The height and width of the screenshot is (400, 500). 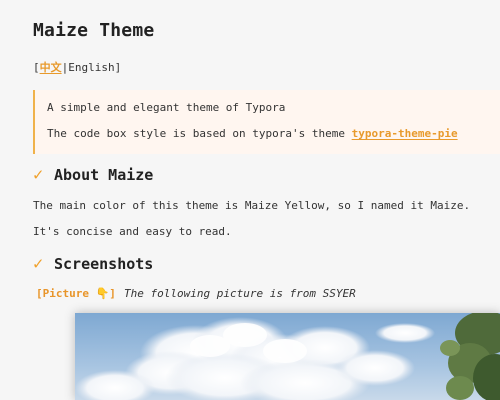 I want to click on about-heading: ✓ About Maize, so click(x=93, y=175).